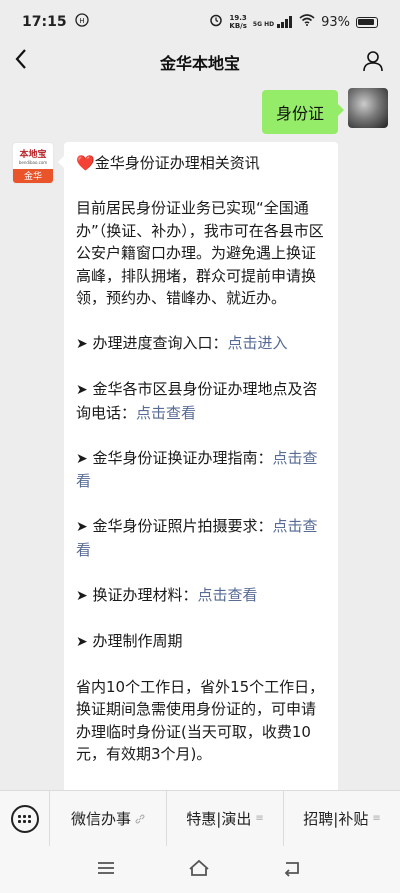 The width and height of the screenshot is (400, 893). Describe the element at coordinates (336, 819) in the screenshot. I see `menu-item-label: 招聘|补贴` at that location.